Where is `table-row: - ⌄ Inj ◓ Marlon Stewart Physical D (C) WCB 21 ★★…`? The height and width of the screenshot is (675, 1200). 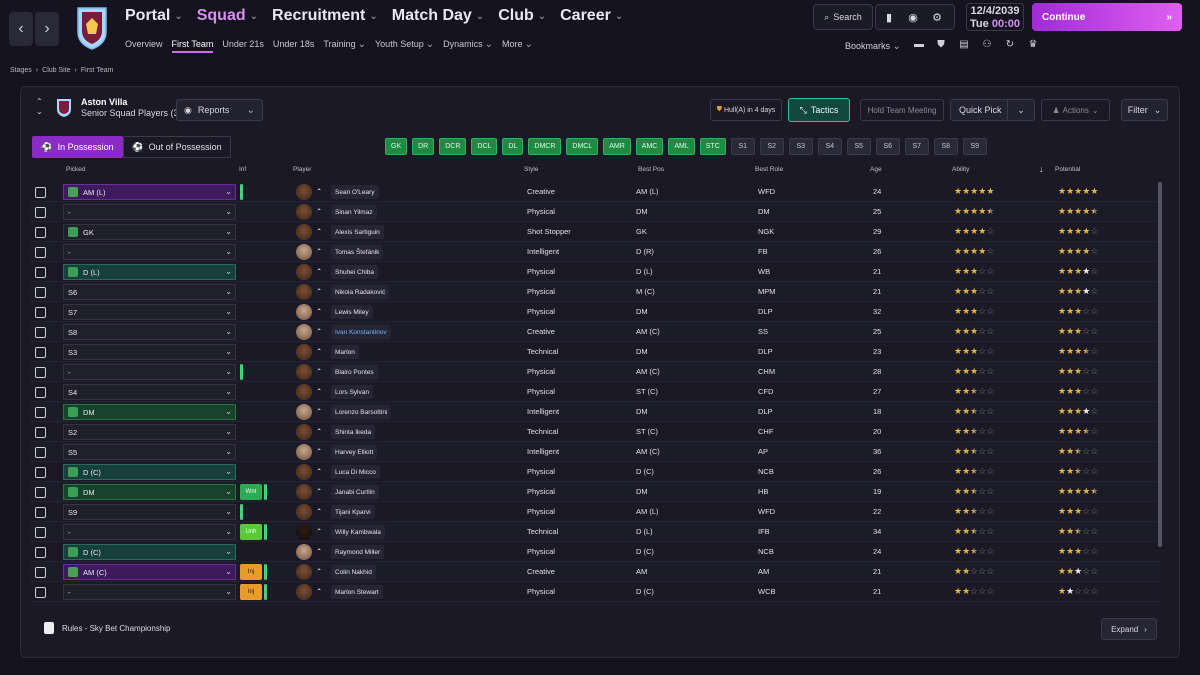
table-row: - ⌄ Inj ◓ Marlon Stewart Physical D (C) WCB 21 ★★… is located at coordinates (595, 592).